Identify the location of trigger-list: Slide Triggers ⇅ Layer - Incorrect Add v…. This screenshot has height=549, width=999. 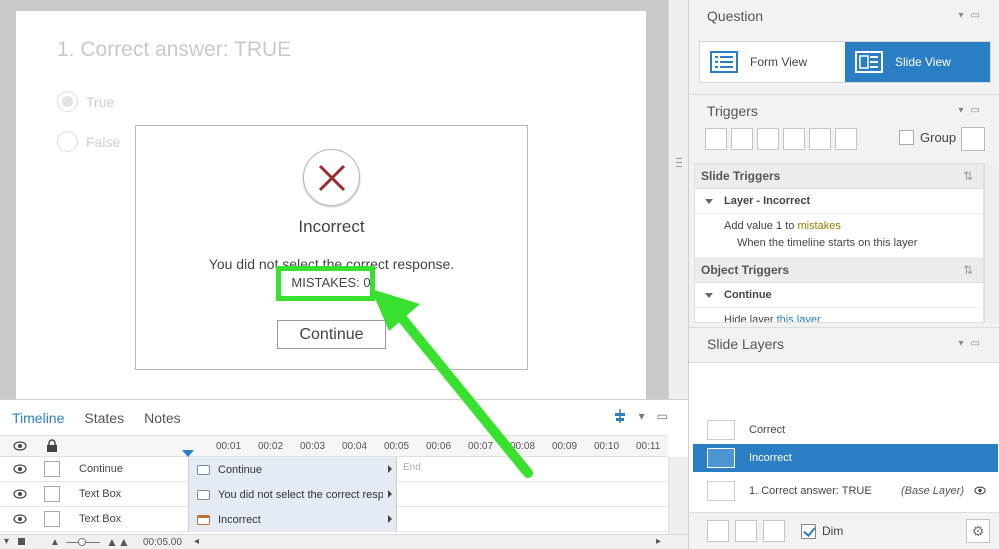
(839, 243).